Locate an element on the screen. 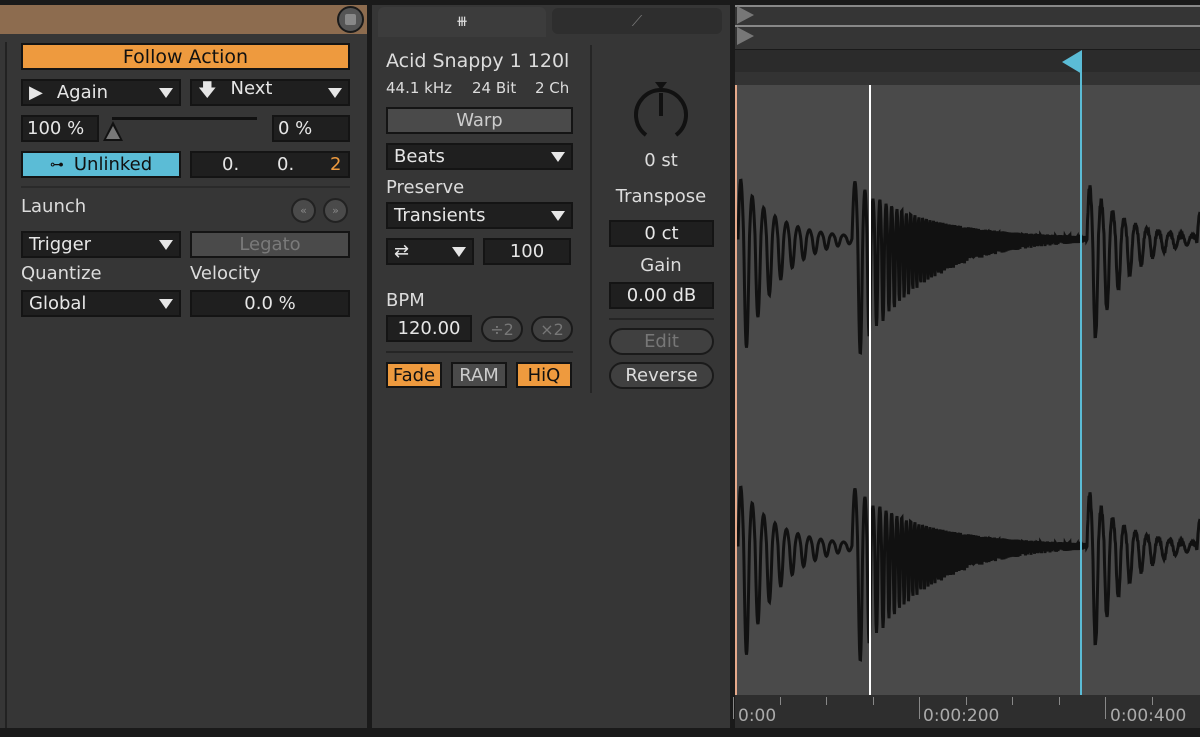 This screenshot has height=737, width=1200. link-icon: ⊶ is located at coordinates (56, 164).